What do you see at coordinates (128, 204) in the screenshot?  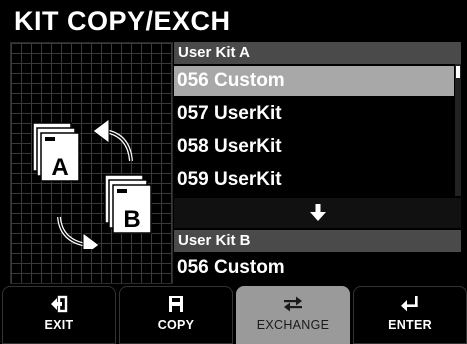 I see `document-b-icon: B` at bounding box center [128, 204].